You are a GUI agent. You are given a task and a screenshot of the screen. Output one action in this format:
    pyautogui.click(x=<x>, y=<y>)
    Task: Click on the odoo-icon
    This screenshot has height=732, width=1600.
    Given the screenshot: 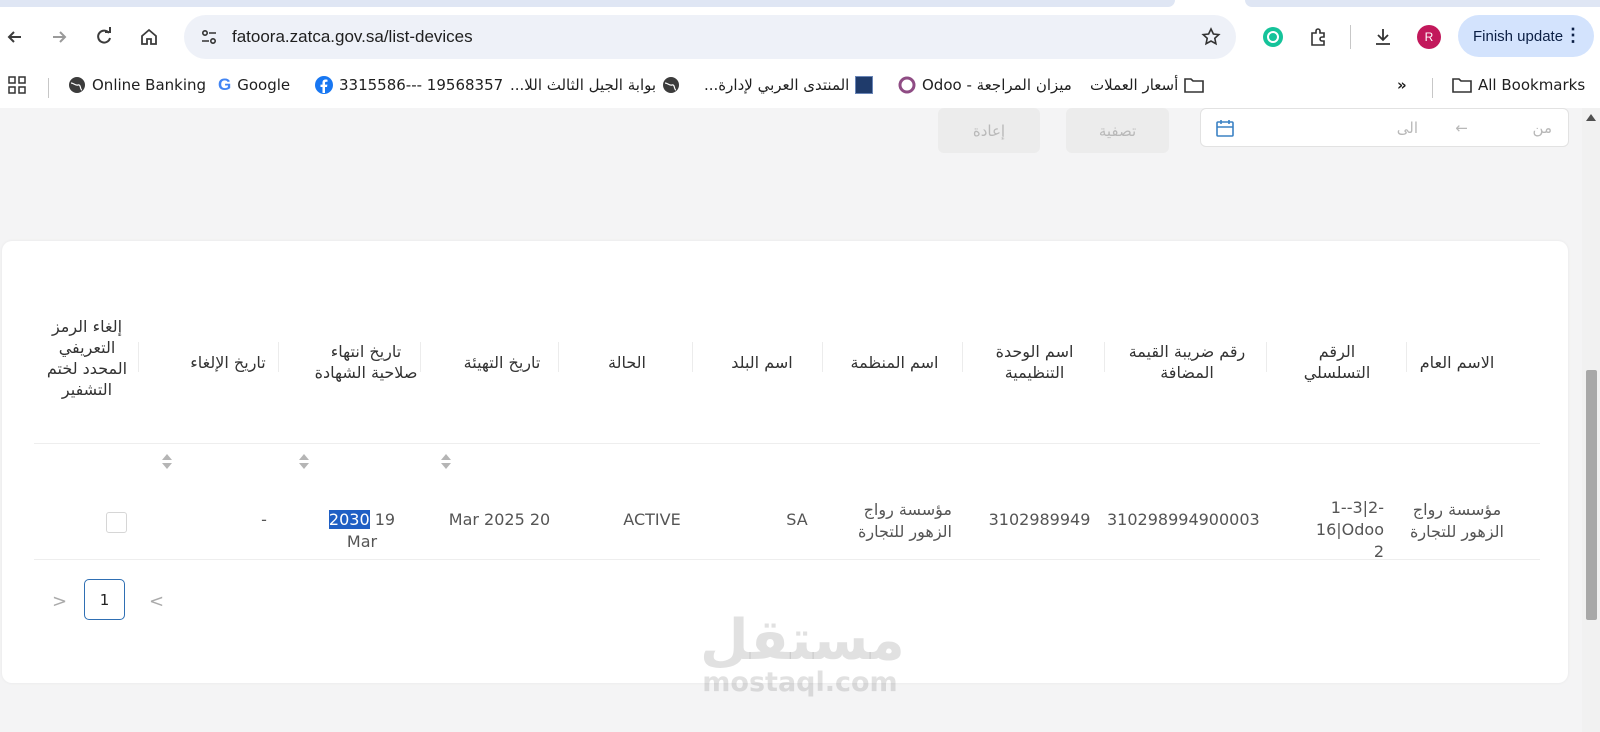 What is the action you would take?
    pyautogui.click(x=907, y=85)
    